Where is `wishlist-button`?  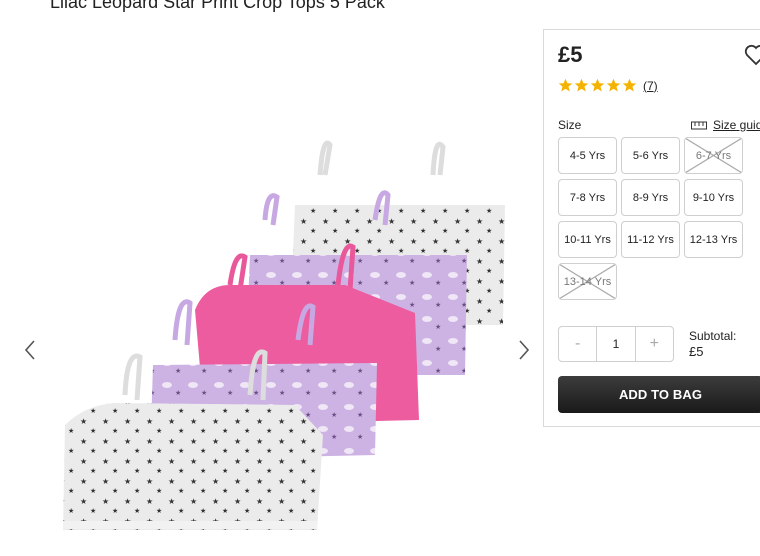 wishlist-button is located at coordinates (752, 55).